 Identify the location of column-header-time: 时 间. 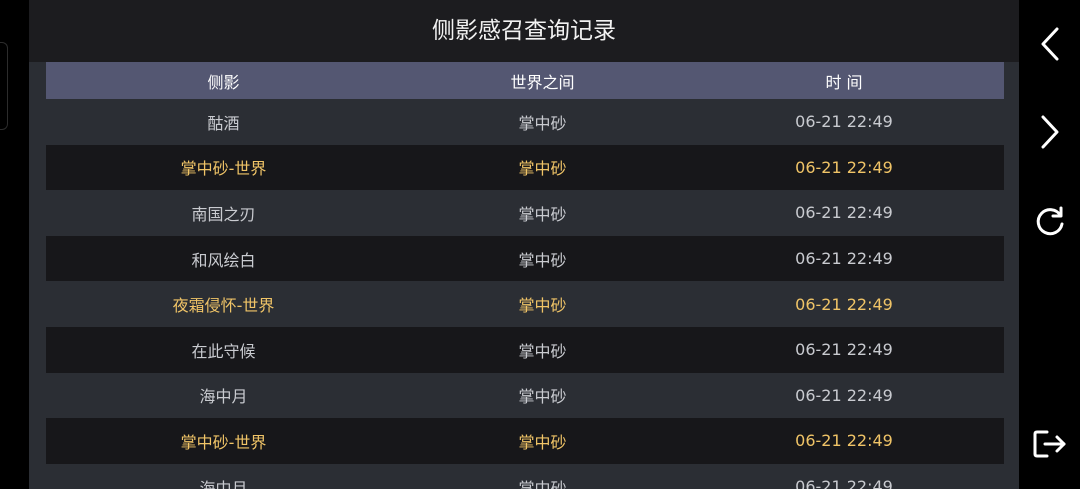
(844, 82).